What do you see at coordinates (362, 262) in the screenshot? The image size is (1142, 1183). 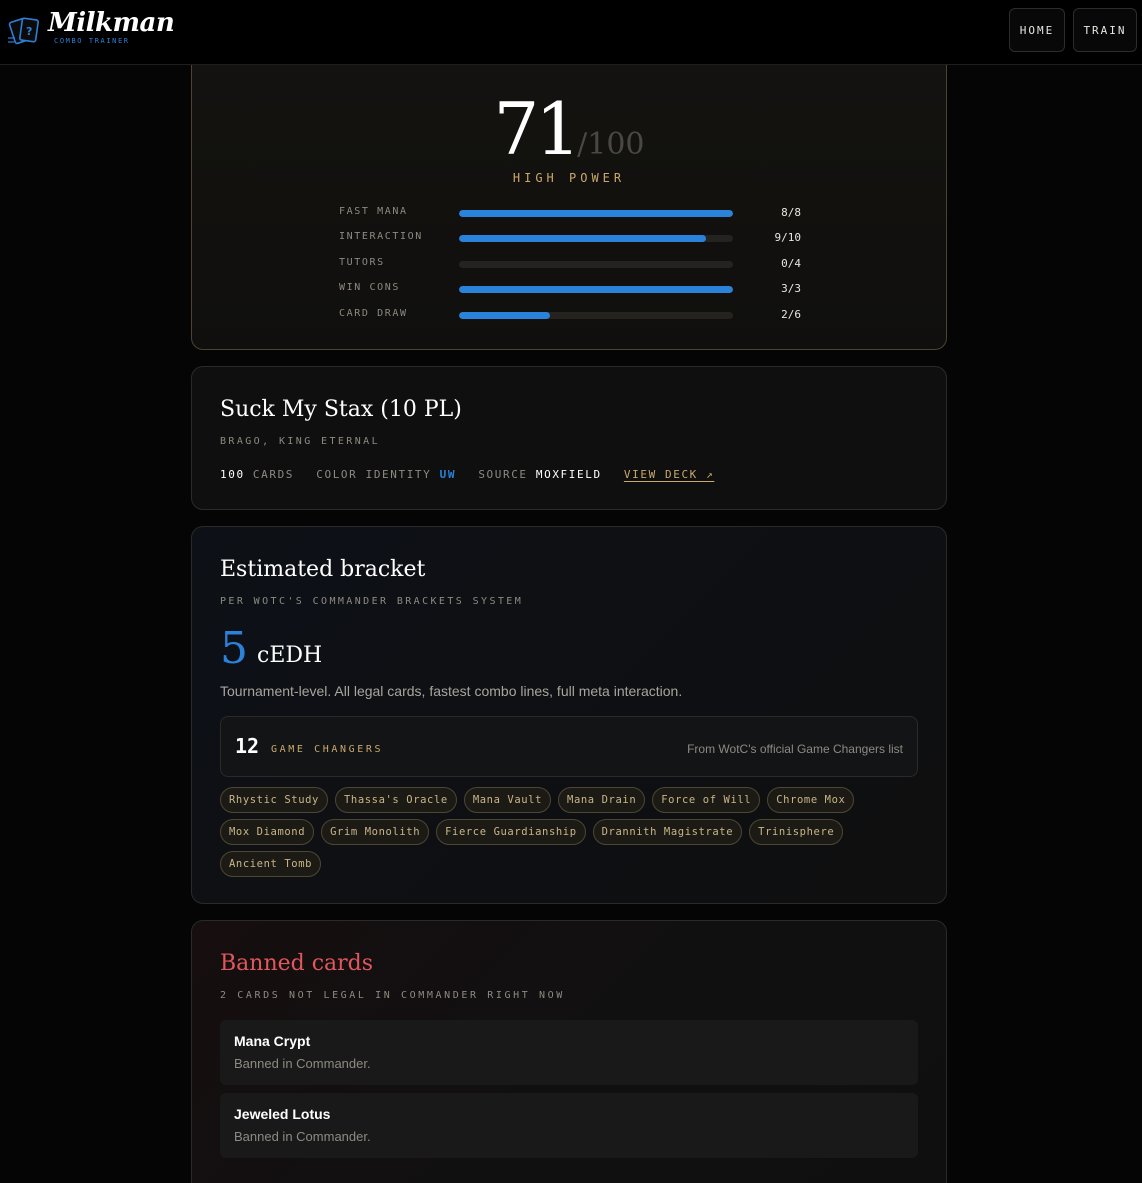 I see `stat-label: TUTORS` at bounding box center [362, 262].